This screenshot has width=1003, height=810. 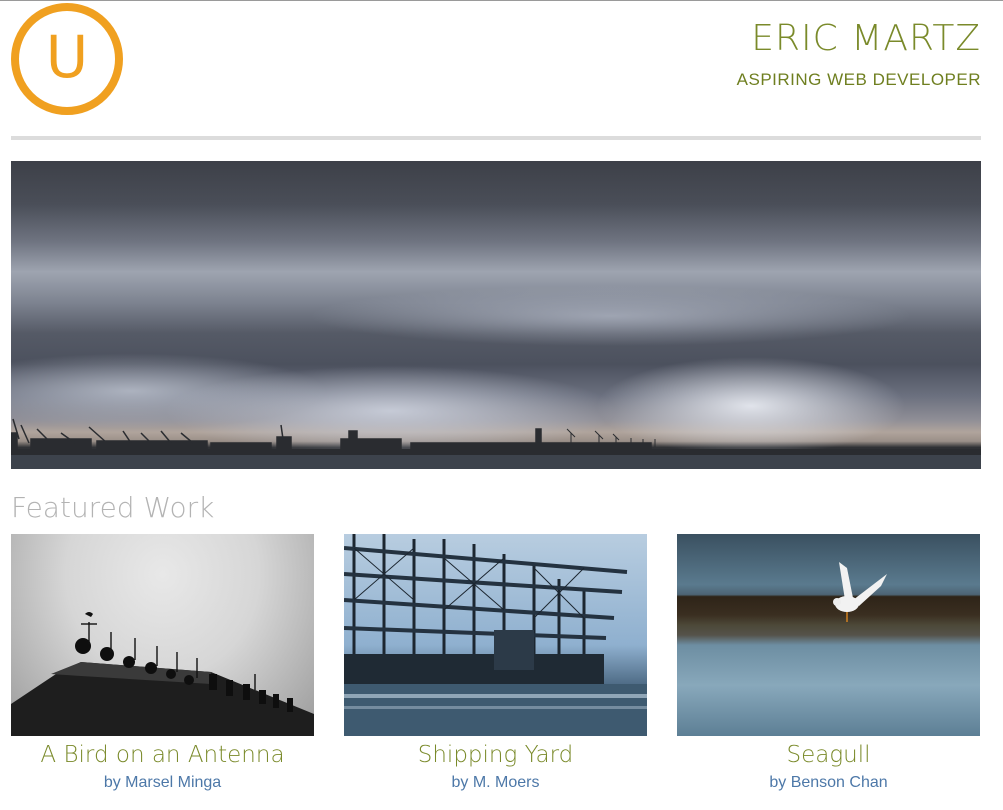 What do you see at coordinates (162, 674) in the screenshot?
I see `rooftop-silhouette` at bounding box center [162, 674].